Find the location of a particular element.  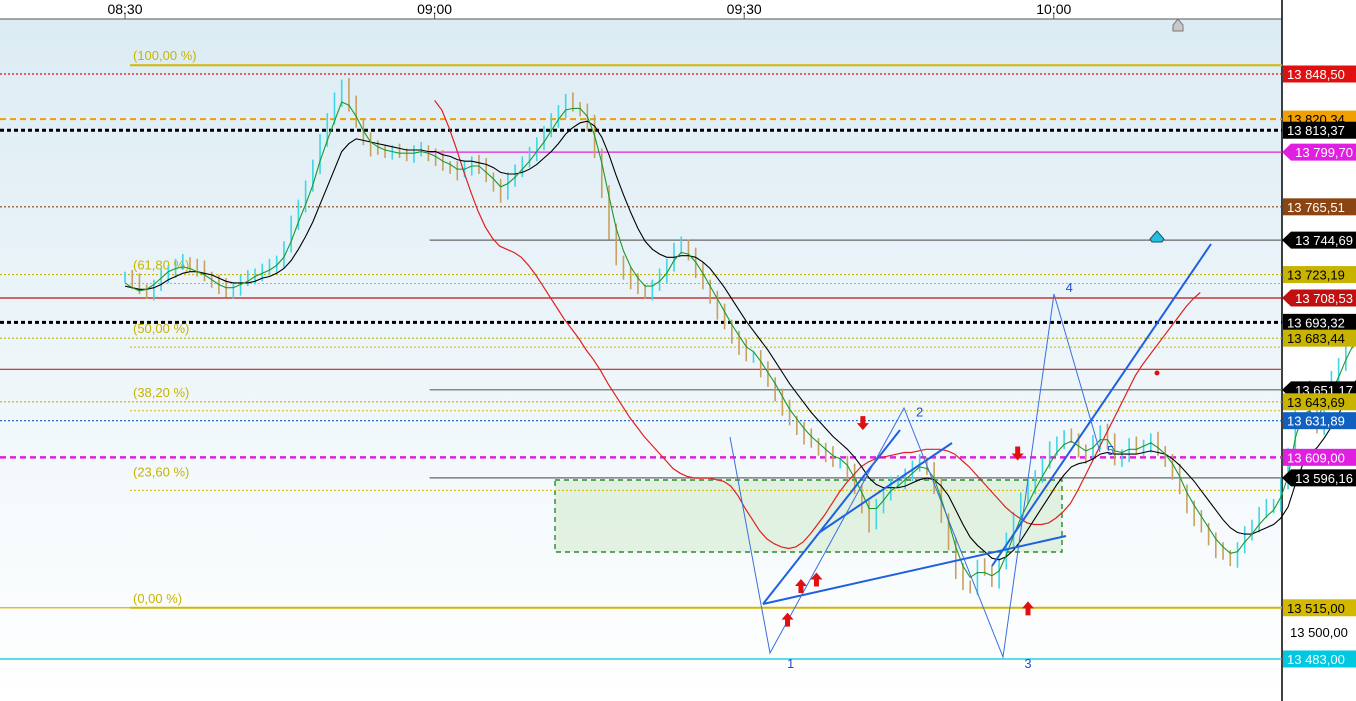

price-axis-tick-label: 13 500,00 is located at coordinates (1319, 632).